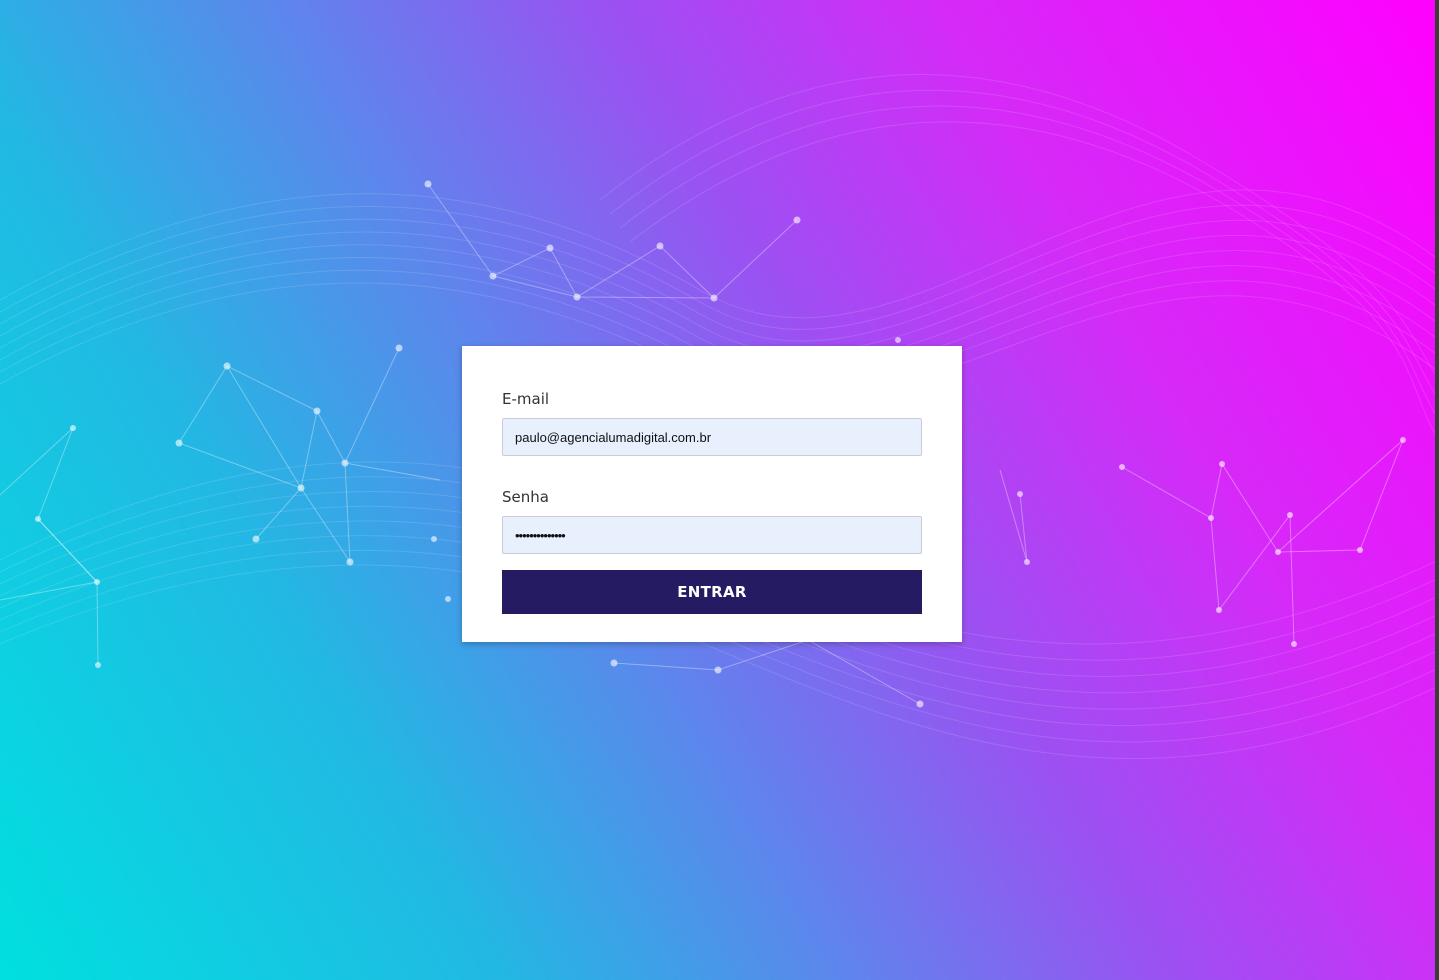  I want to click on login-card: E-mail Senha ENTRAR, so click(712, 494).